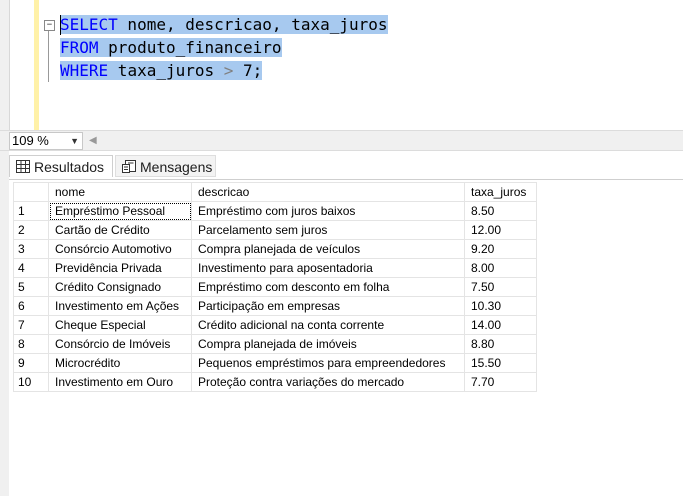  What do you see at coordinates (31, 382) in the screenshot?
I see `row-number: 10` at bounding box center [31, 382].